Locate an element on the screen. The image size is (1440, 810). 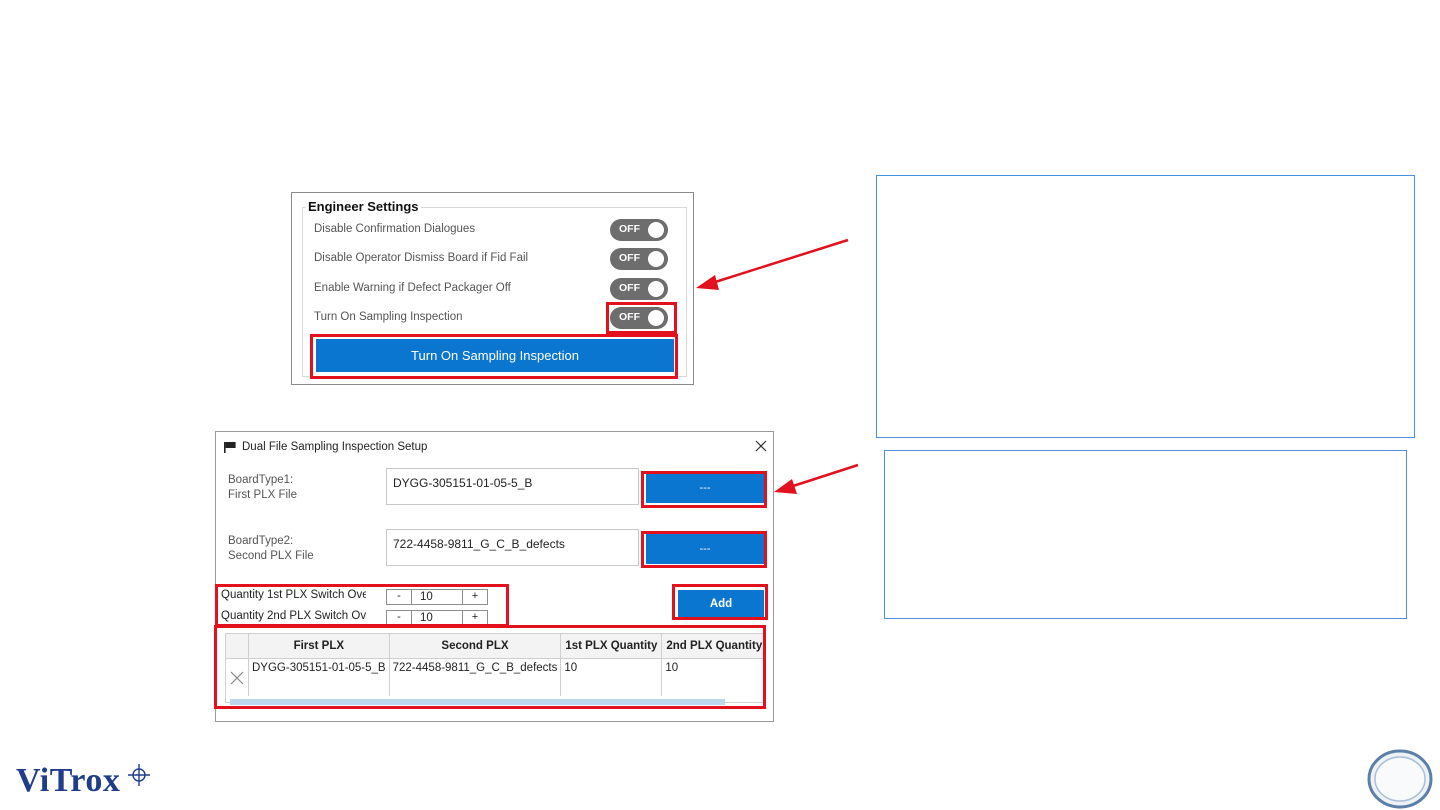
board1-label: BoardType1: First PLX File is located at coordinates (262, 488).